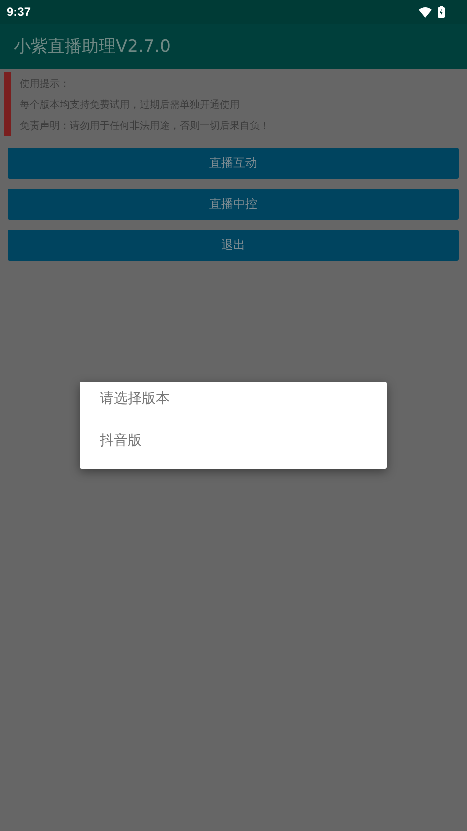 The image size is (467, 831). I want to click on menu-button: 退出, so click(233, 245).